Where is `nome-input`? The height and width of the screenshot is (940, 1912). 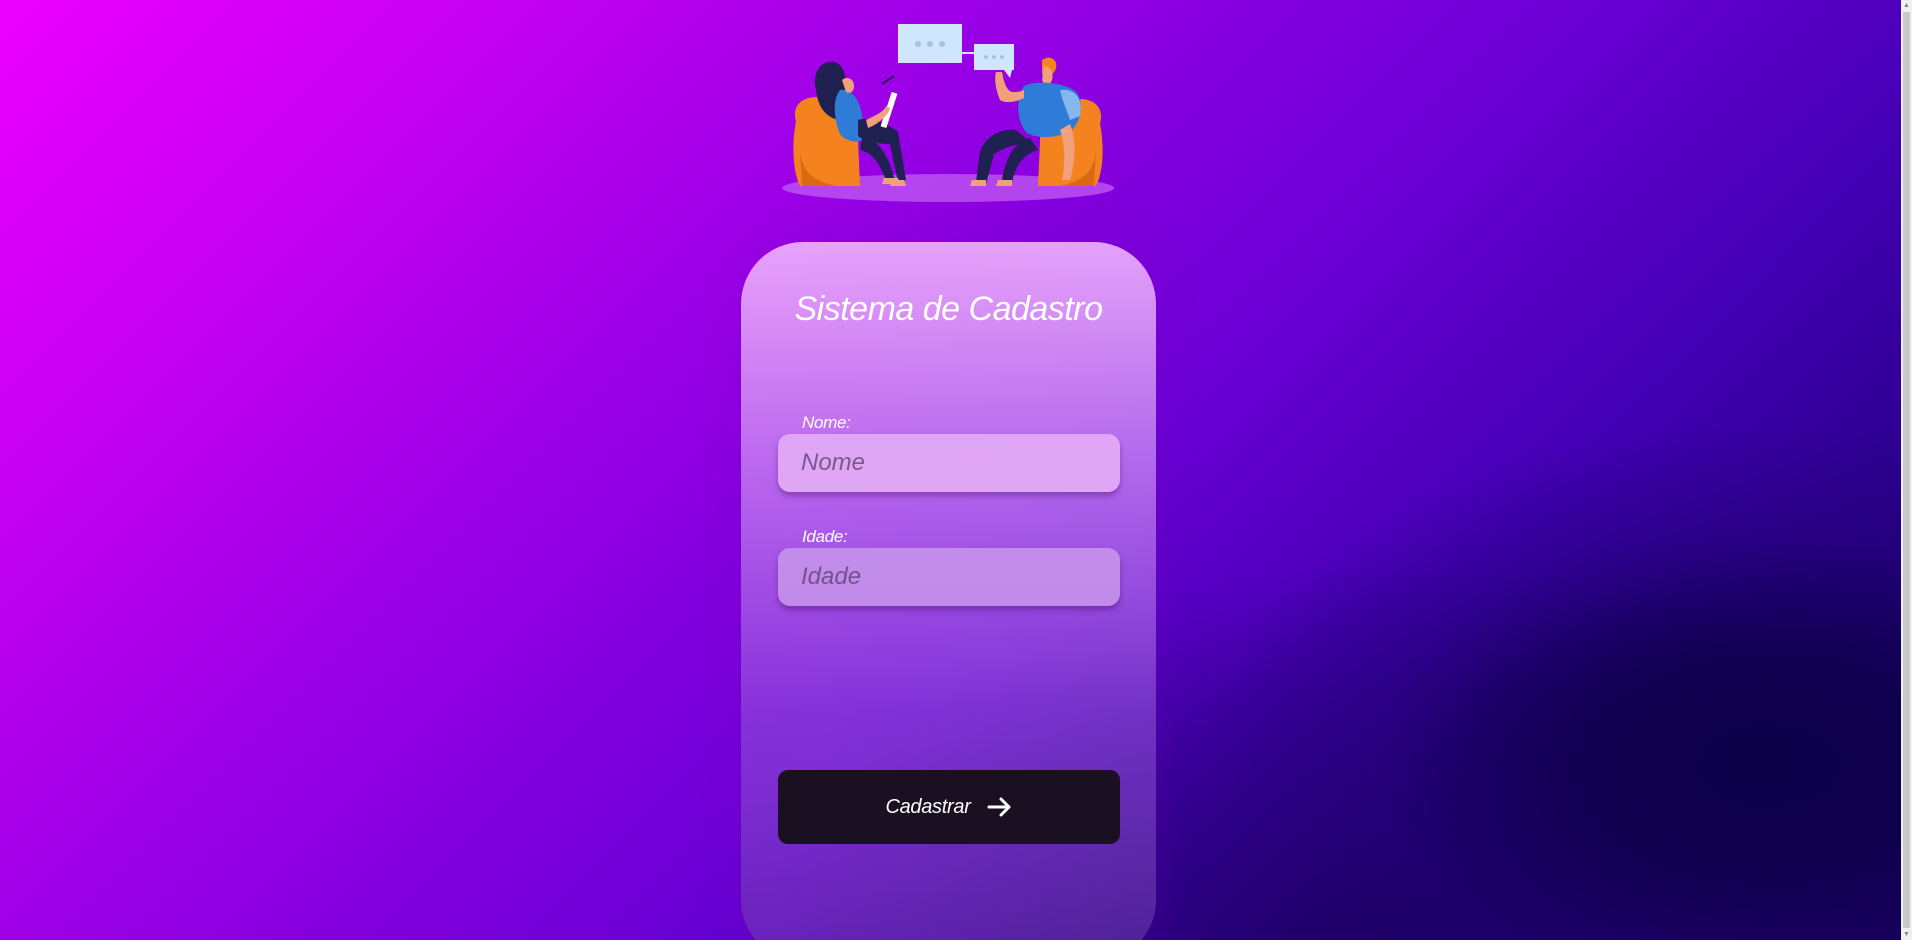 nome-input is located at coordinates (949, 463).